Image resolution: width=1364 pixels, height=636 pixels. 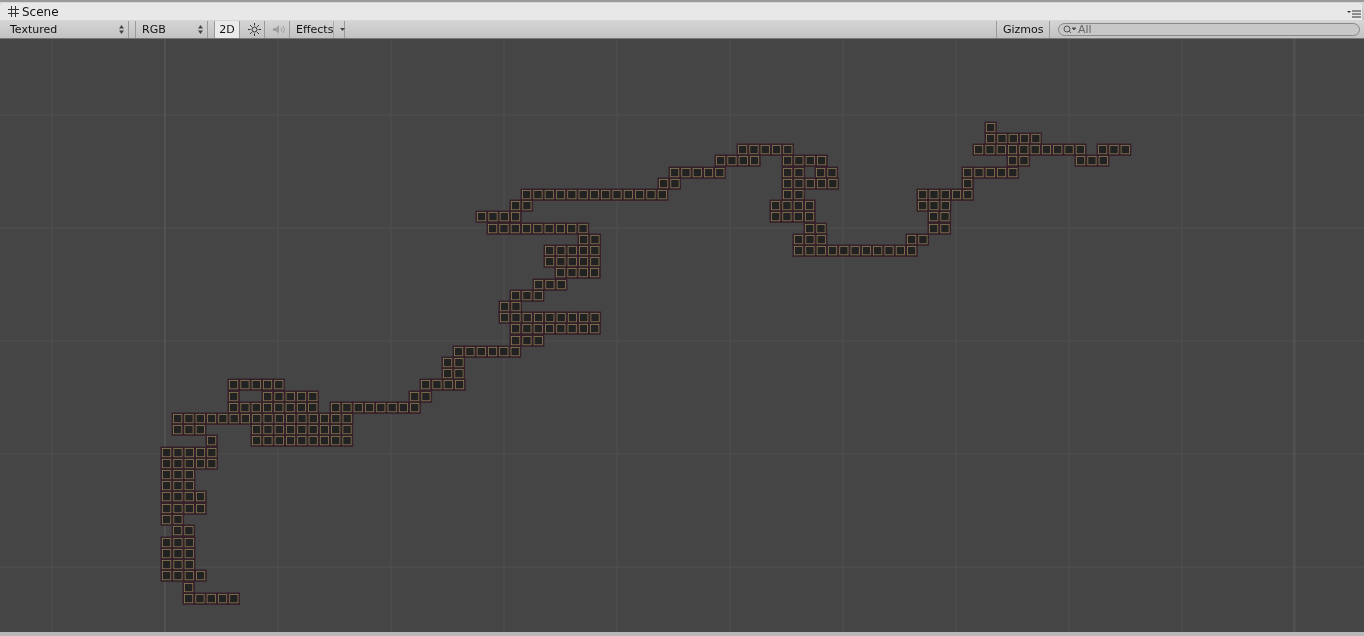 I want to click on menu-icon, so click(x=1354, y=13).